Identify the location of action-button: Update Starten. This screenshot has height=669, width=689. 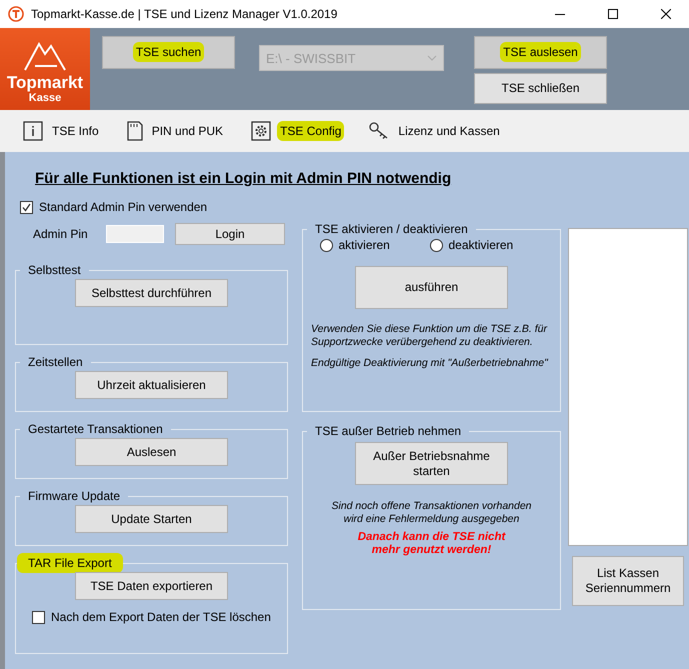
(151, 519).